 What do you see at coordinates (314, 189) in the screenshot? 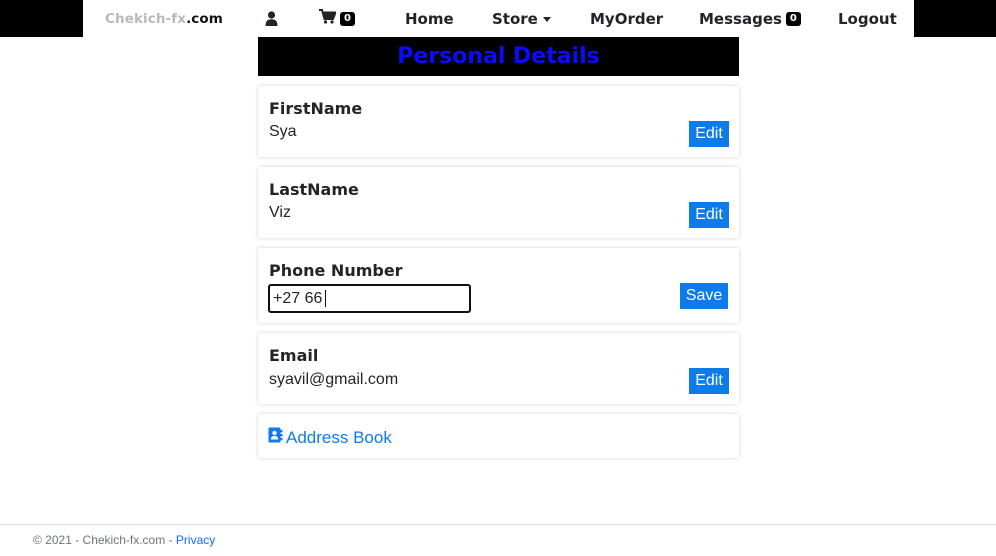
I see `last-name-label: LastName` at bounding box center [314, 189].